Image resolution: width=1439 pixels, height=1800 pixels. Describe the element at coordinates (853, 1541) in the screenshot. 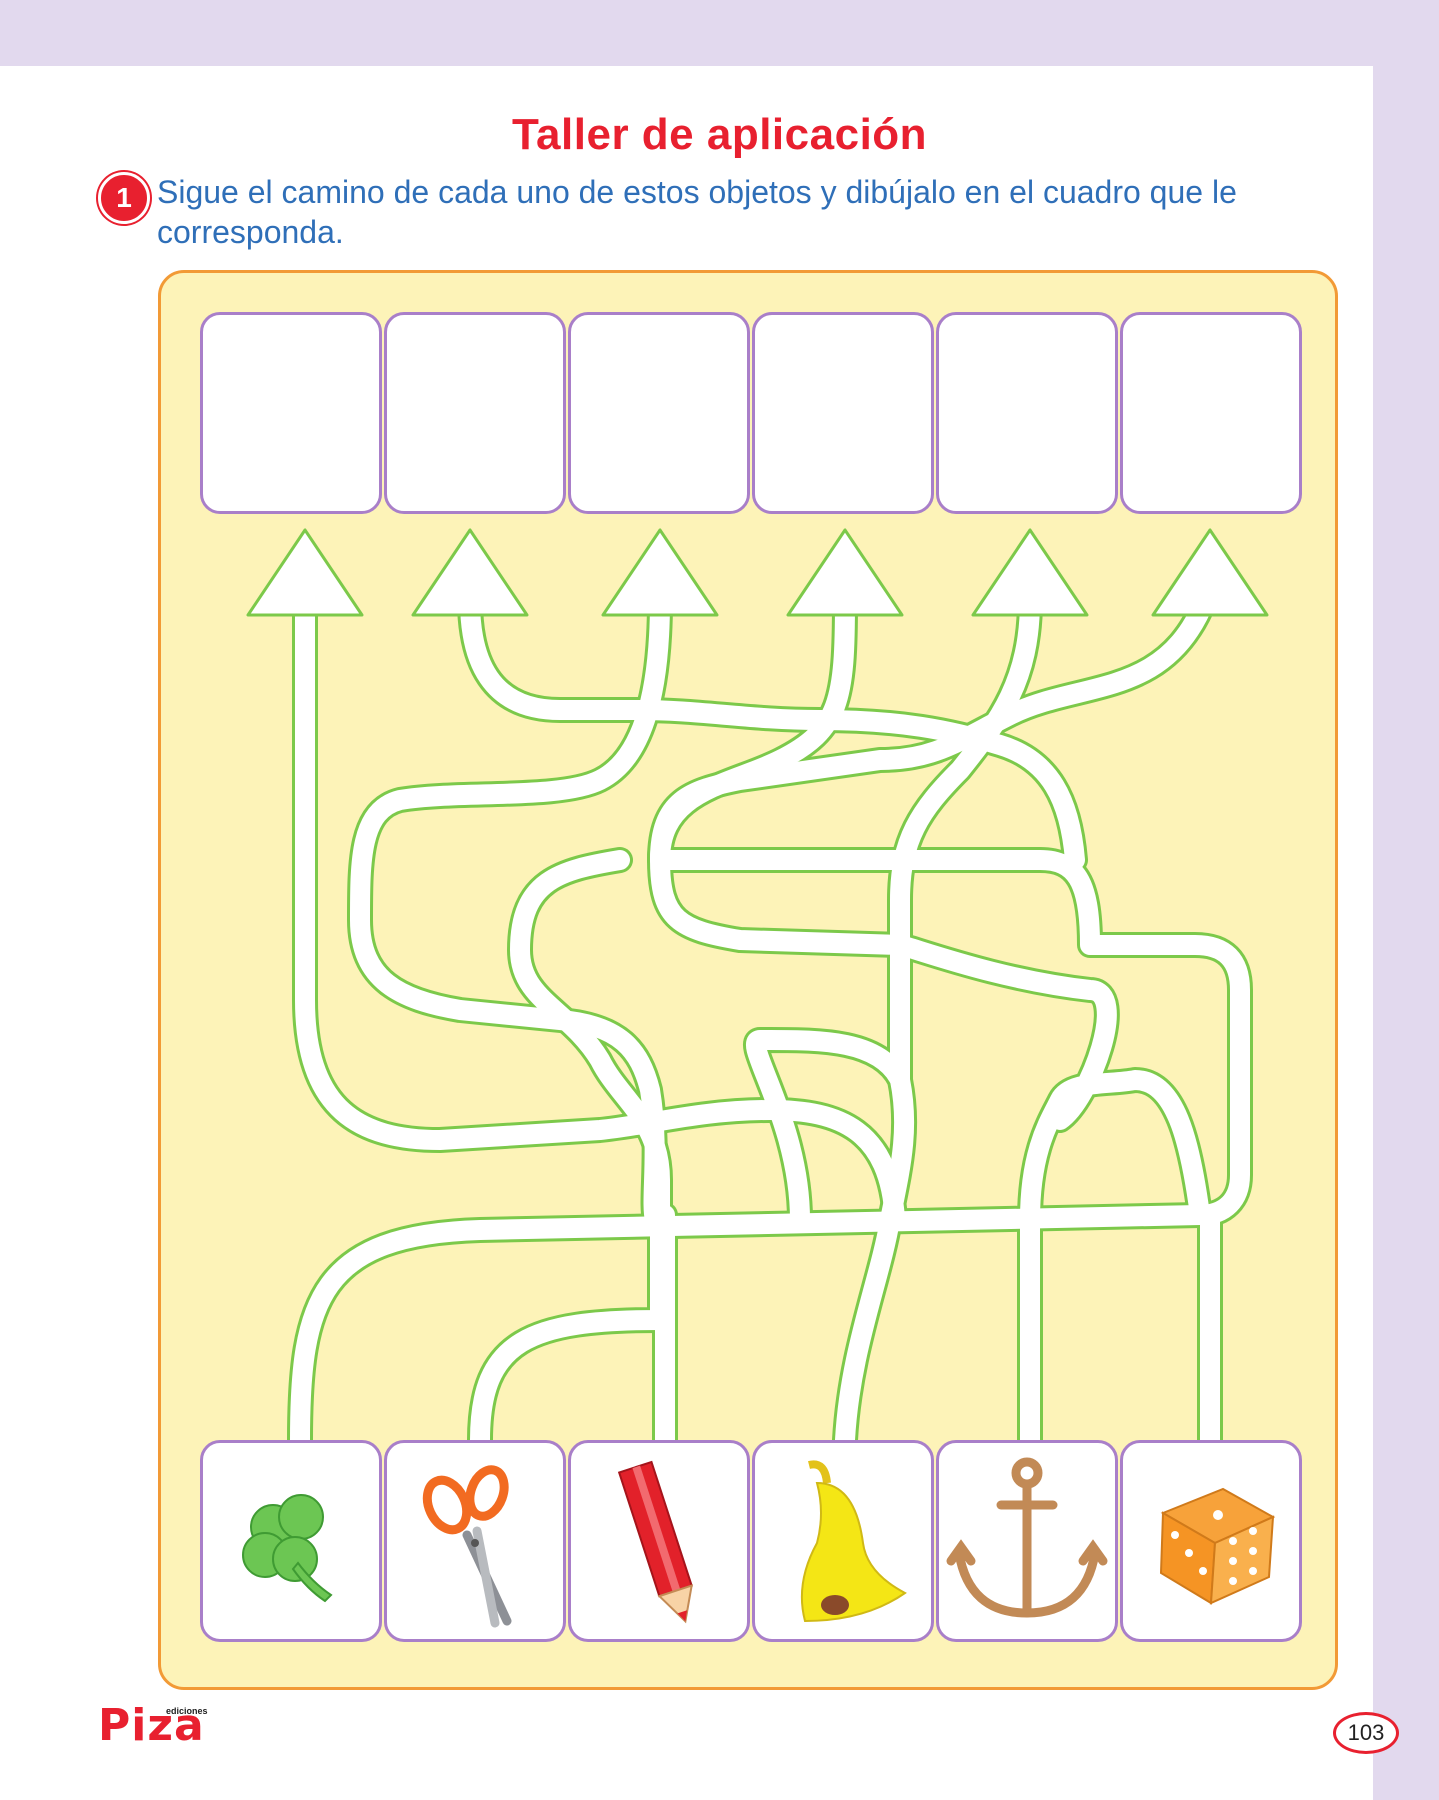

I see `bell-icon` at that location.